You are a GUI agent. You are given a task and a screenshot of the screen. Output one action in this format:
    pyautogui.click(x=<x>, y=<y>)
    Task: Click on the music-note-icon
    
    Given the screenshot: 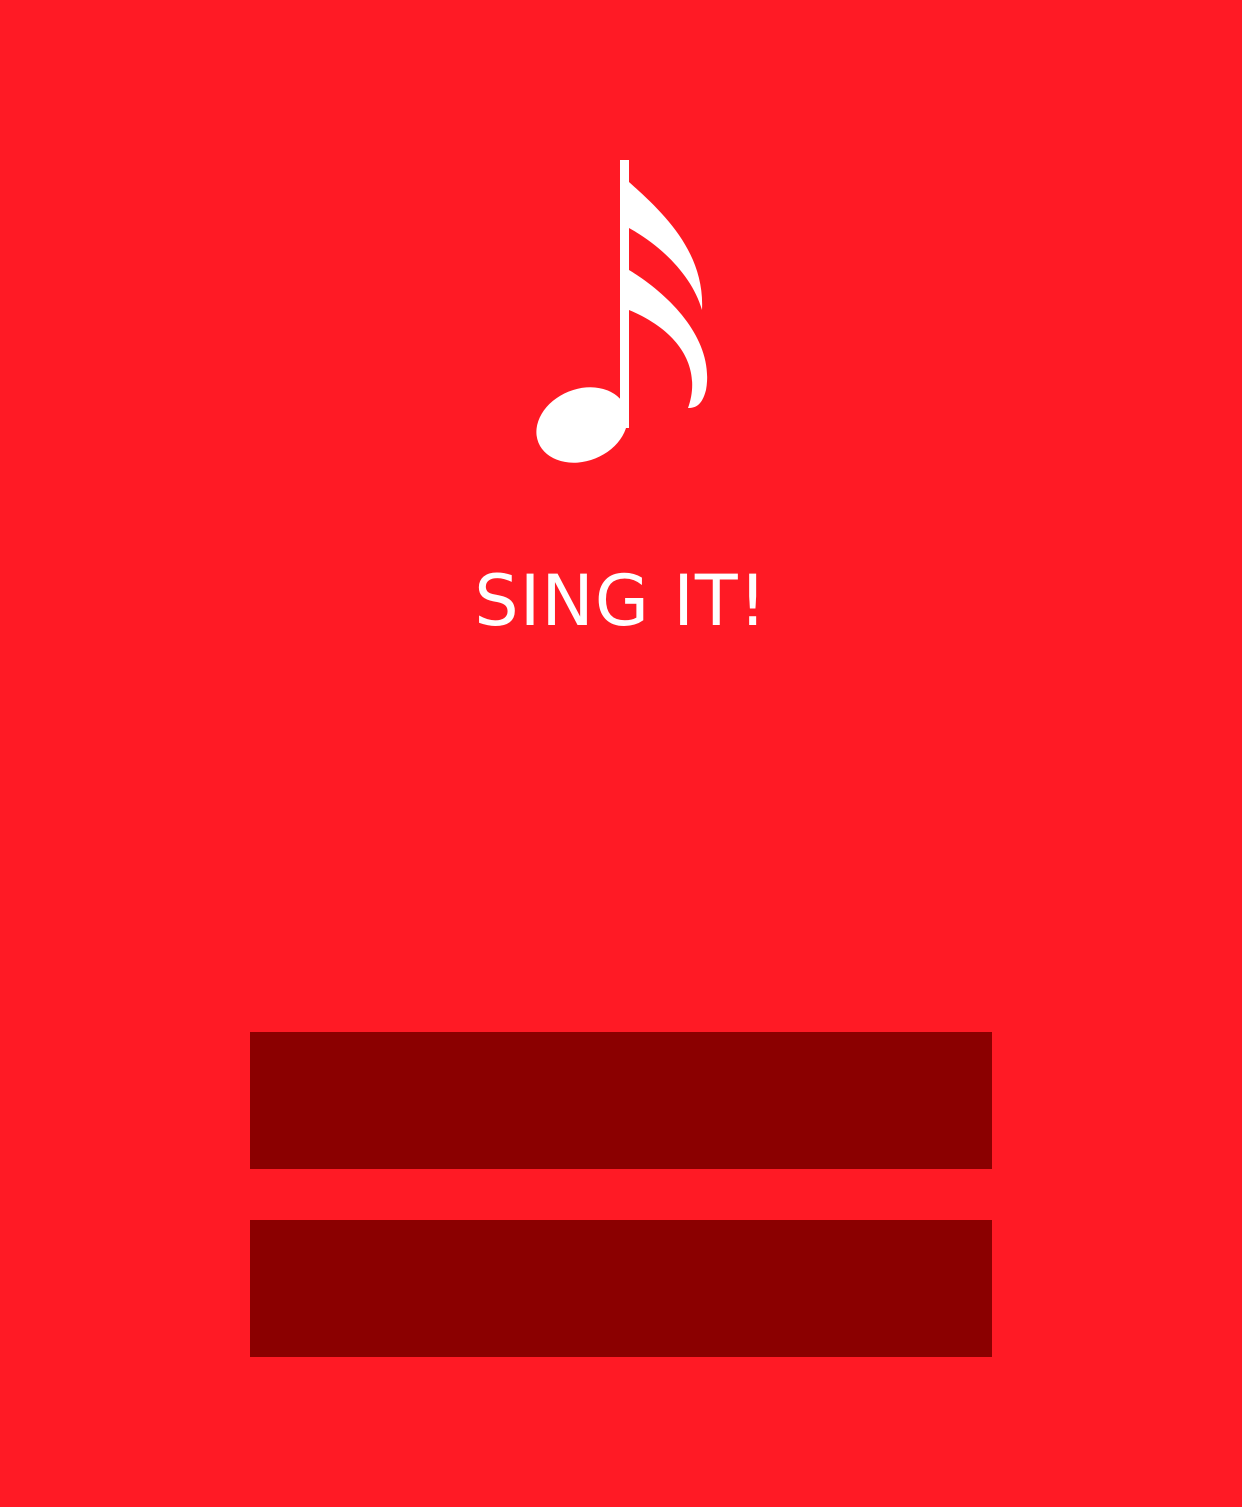 What is the action you would take?
    pyautogui.click(x=622, y=311)
    